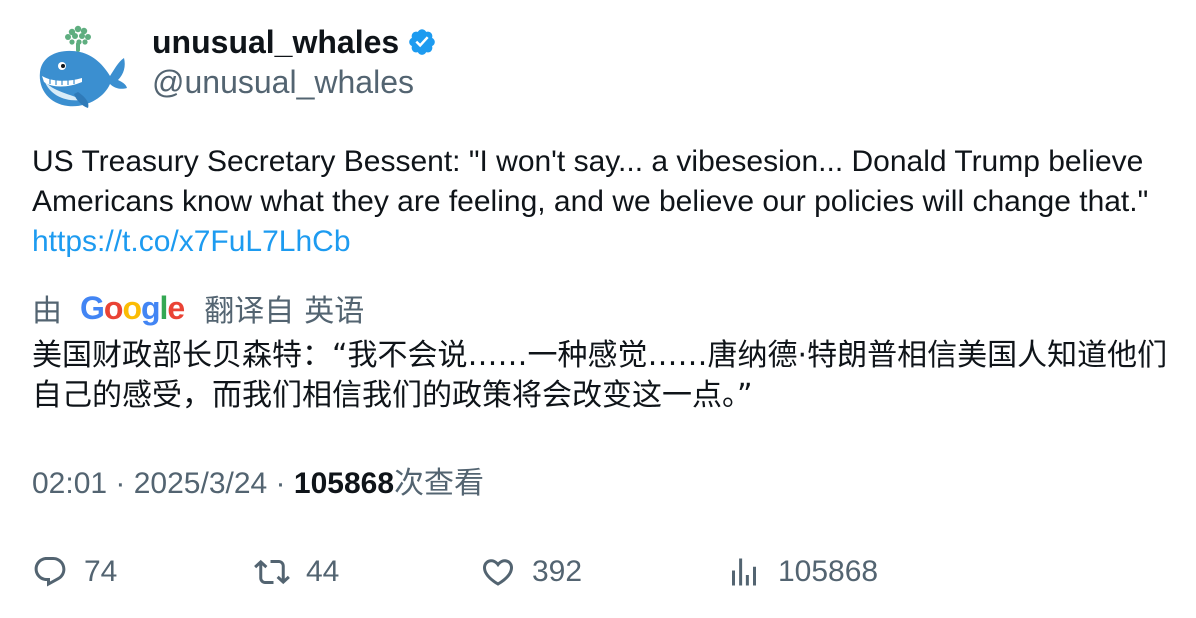 The height and width of the screenshot is (618, 1196). I want to click on verified-badge-icon, so click(422, 42).